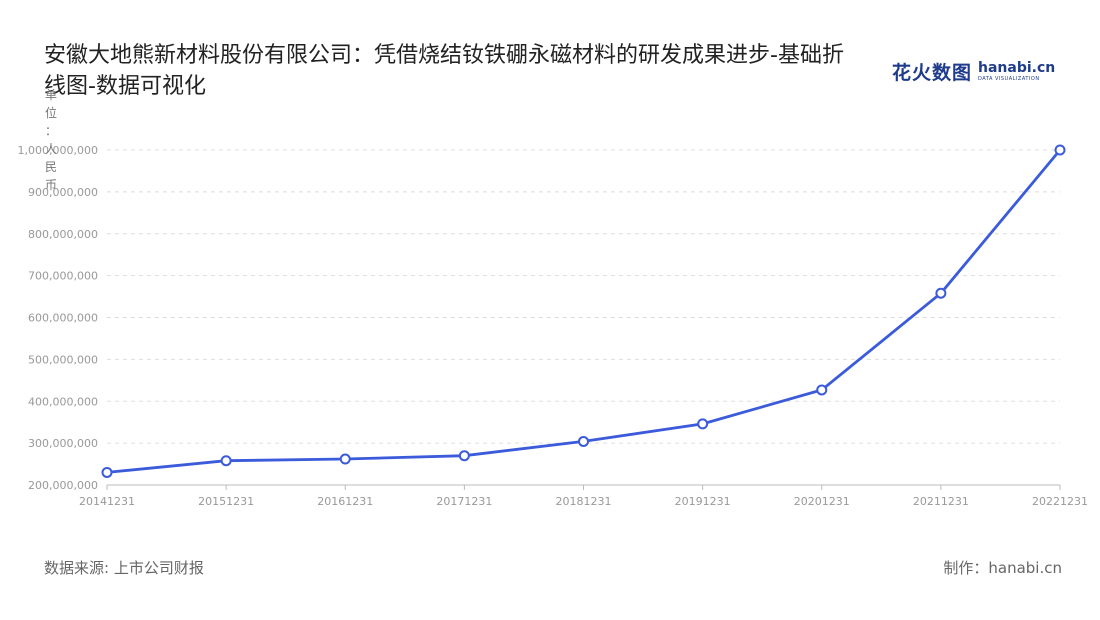 The width and height of the screenshot is (1100, 620). I want to click on x-tick-label: 20171231, so click(464, 501).